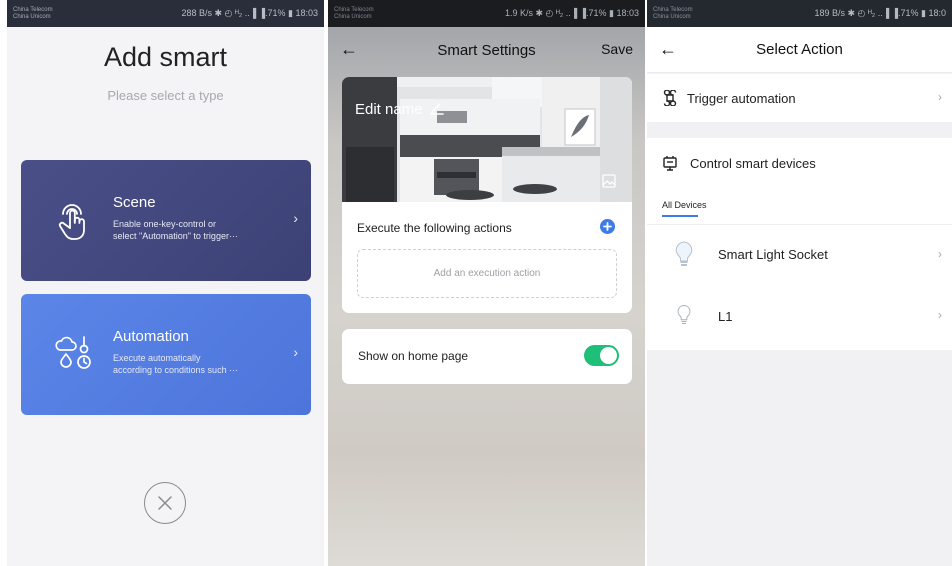 The height and width of the screenshot is (566, 952). What do you see at coordinates (741, 98) in the screenshot?
I see `trigger-automation-label: Trigger automation` at bounding box center [741, 98].